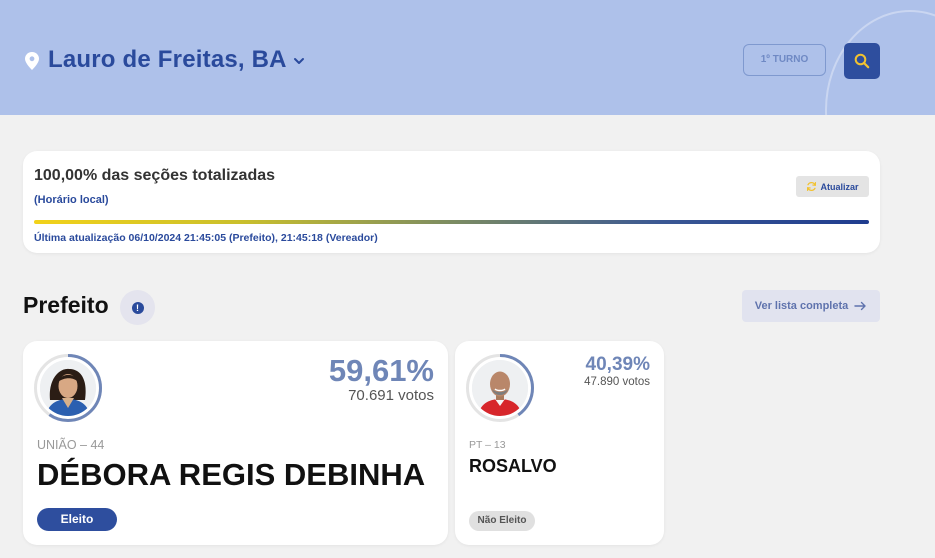  I want to click on candidate-party: UNIÃO – 44, so click(71, 445).